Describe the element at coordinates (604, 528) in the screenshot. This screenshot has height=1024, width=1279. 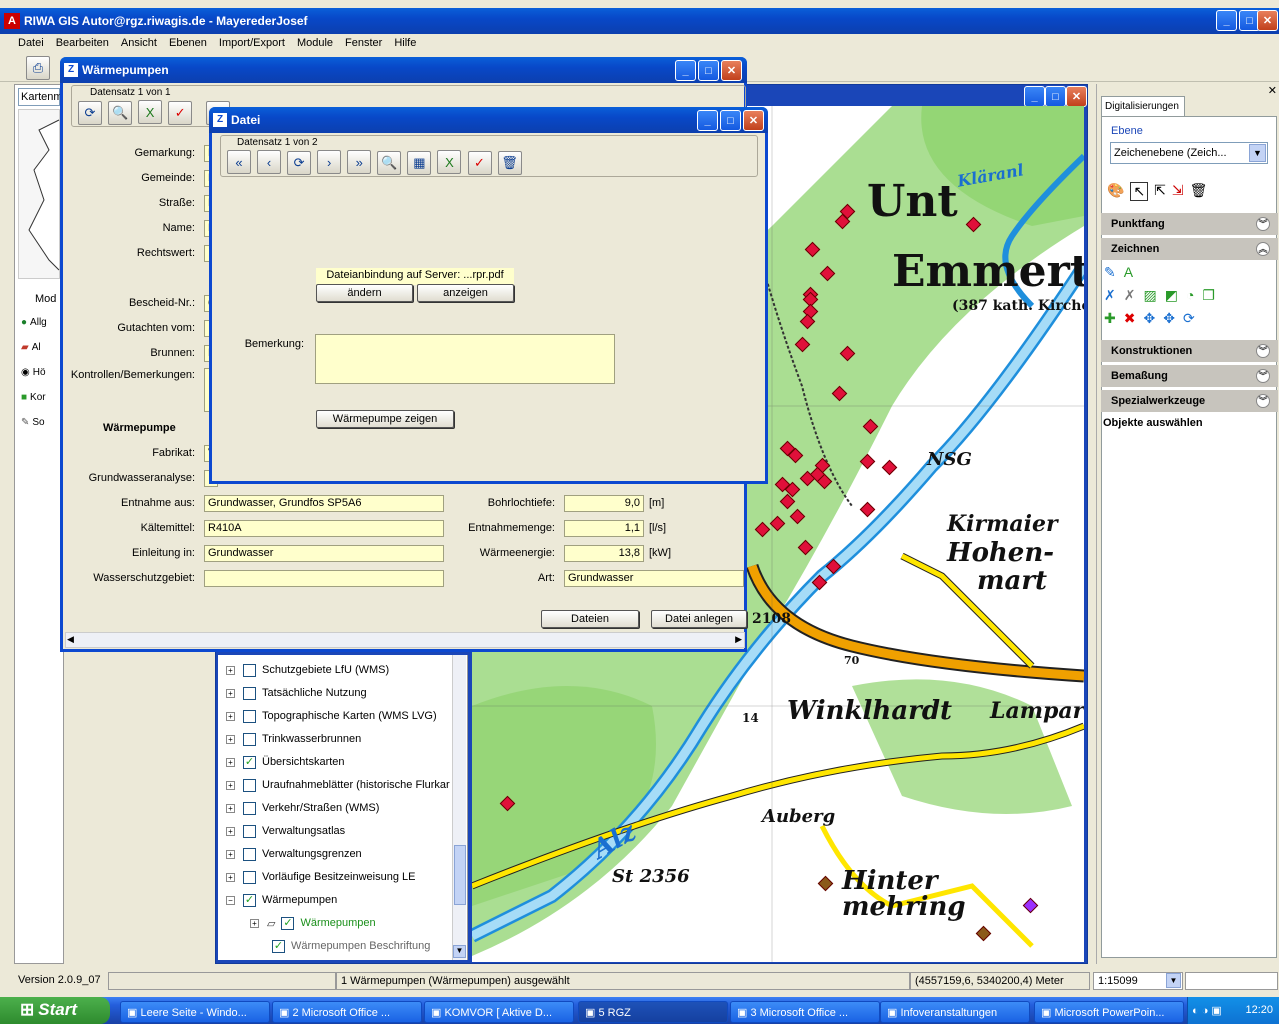
I see `entnahmemenge-field: 1,1` at that location.